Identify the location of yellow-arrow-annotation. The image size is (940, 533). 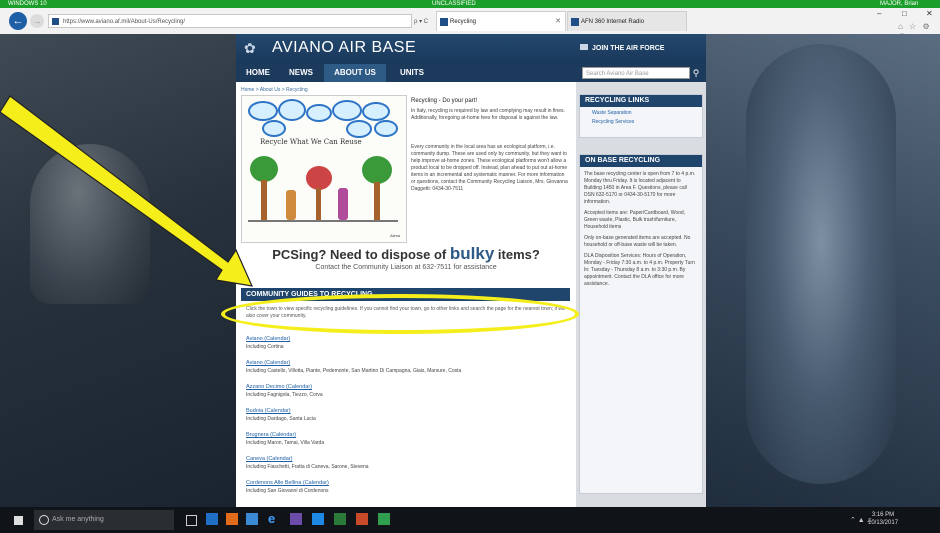
(127, 191).